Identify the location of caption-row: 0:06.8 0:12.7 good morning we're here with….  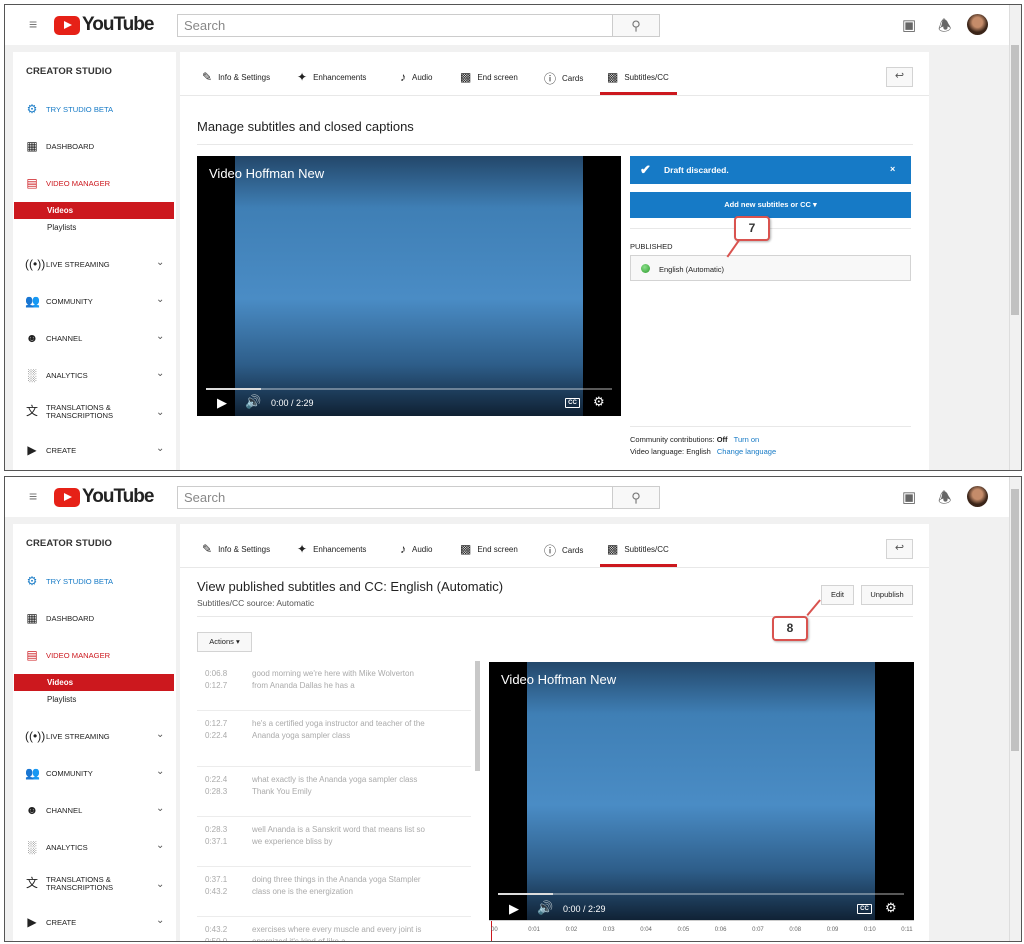
(334, 686).